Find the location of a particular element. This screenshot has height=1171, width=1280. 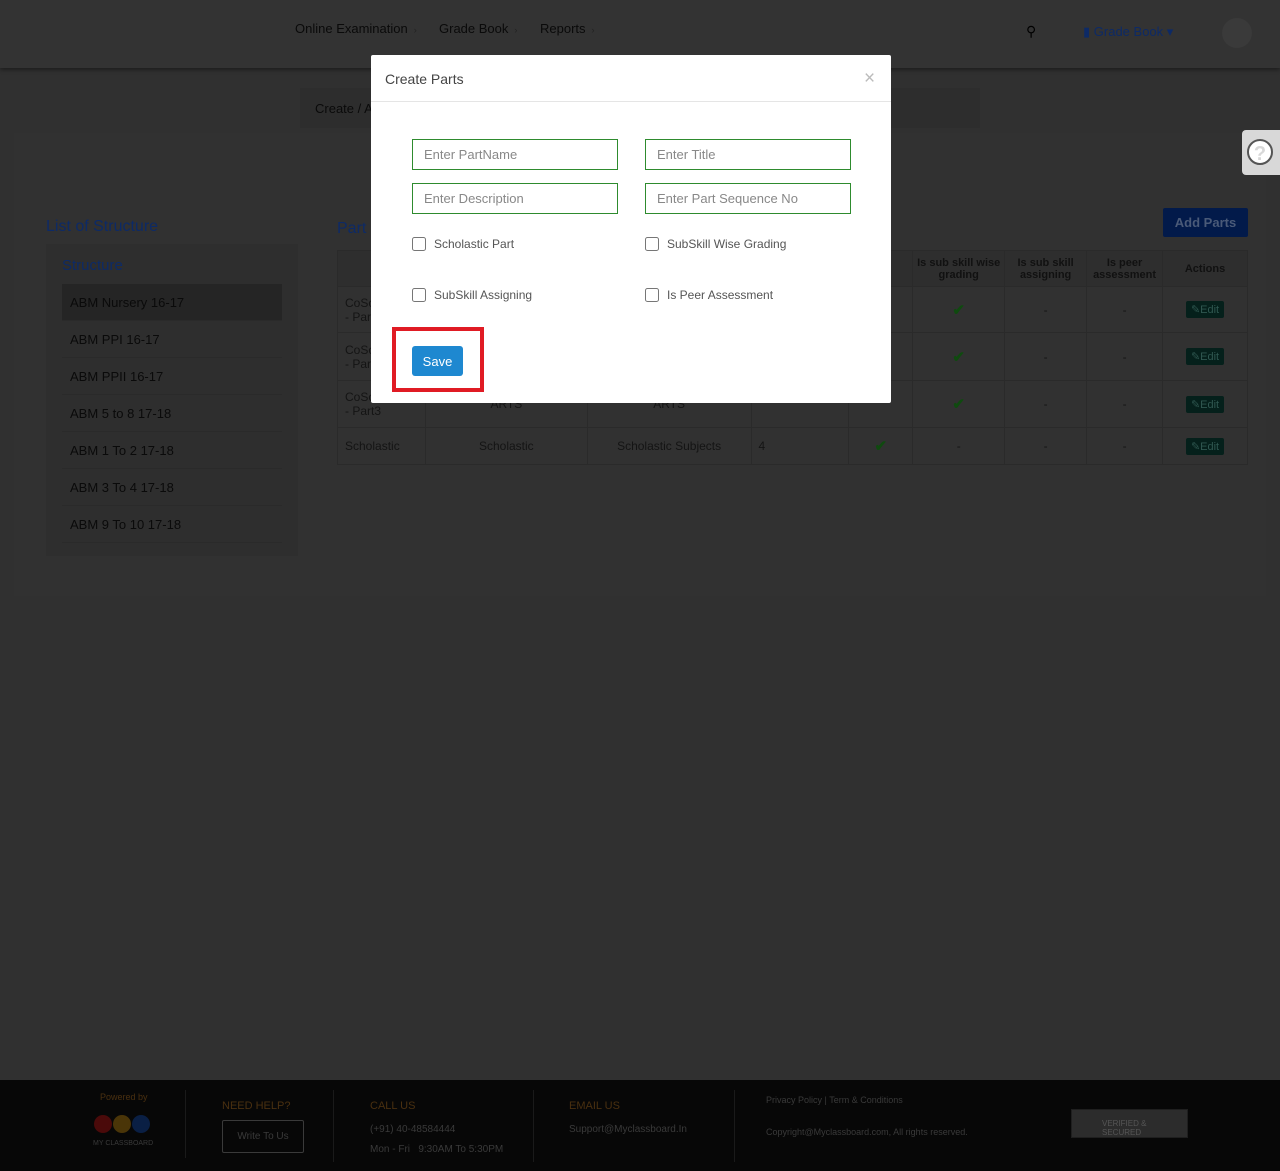

support-hours: Mon - Fri 9:30AM To 5:30PM is located at coordinates (437, 1149).